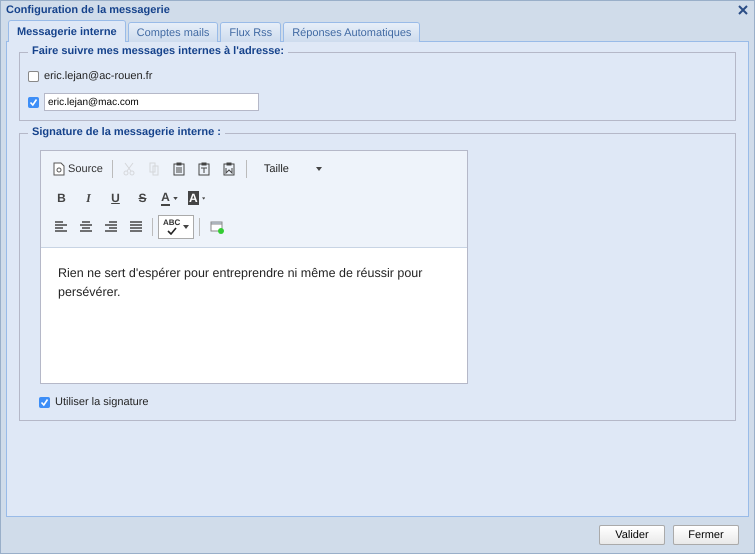 The height and width of the screenshot is (554, 755). Describe the element at coordinates (111, 227) in the screenshot. I see `align-right-icon` at that location.